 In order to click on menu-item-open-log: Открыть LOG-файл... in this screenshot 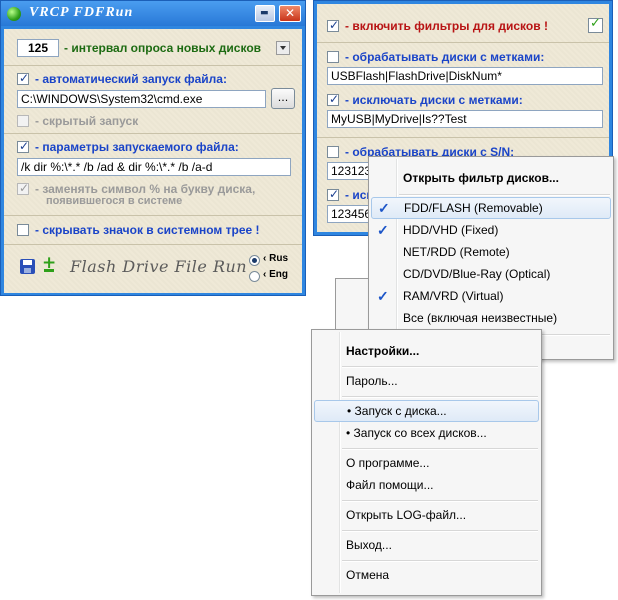, I will do `click(426, 515)`.